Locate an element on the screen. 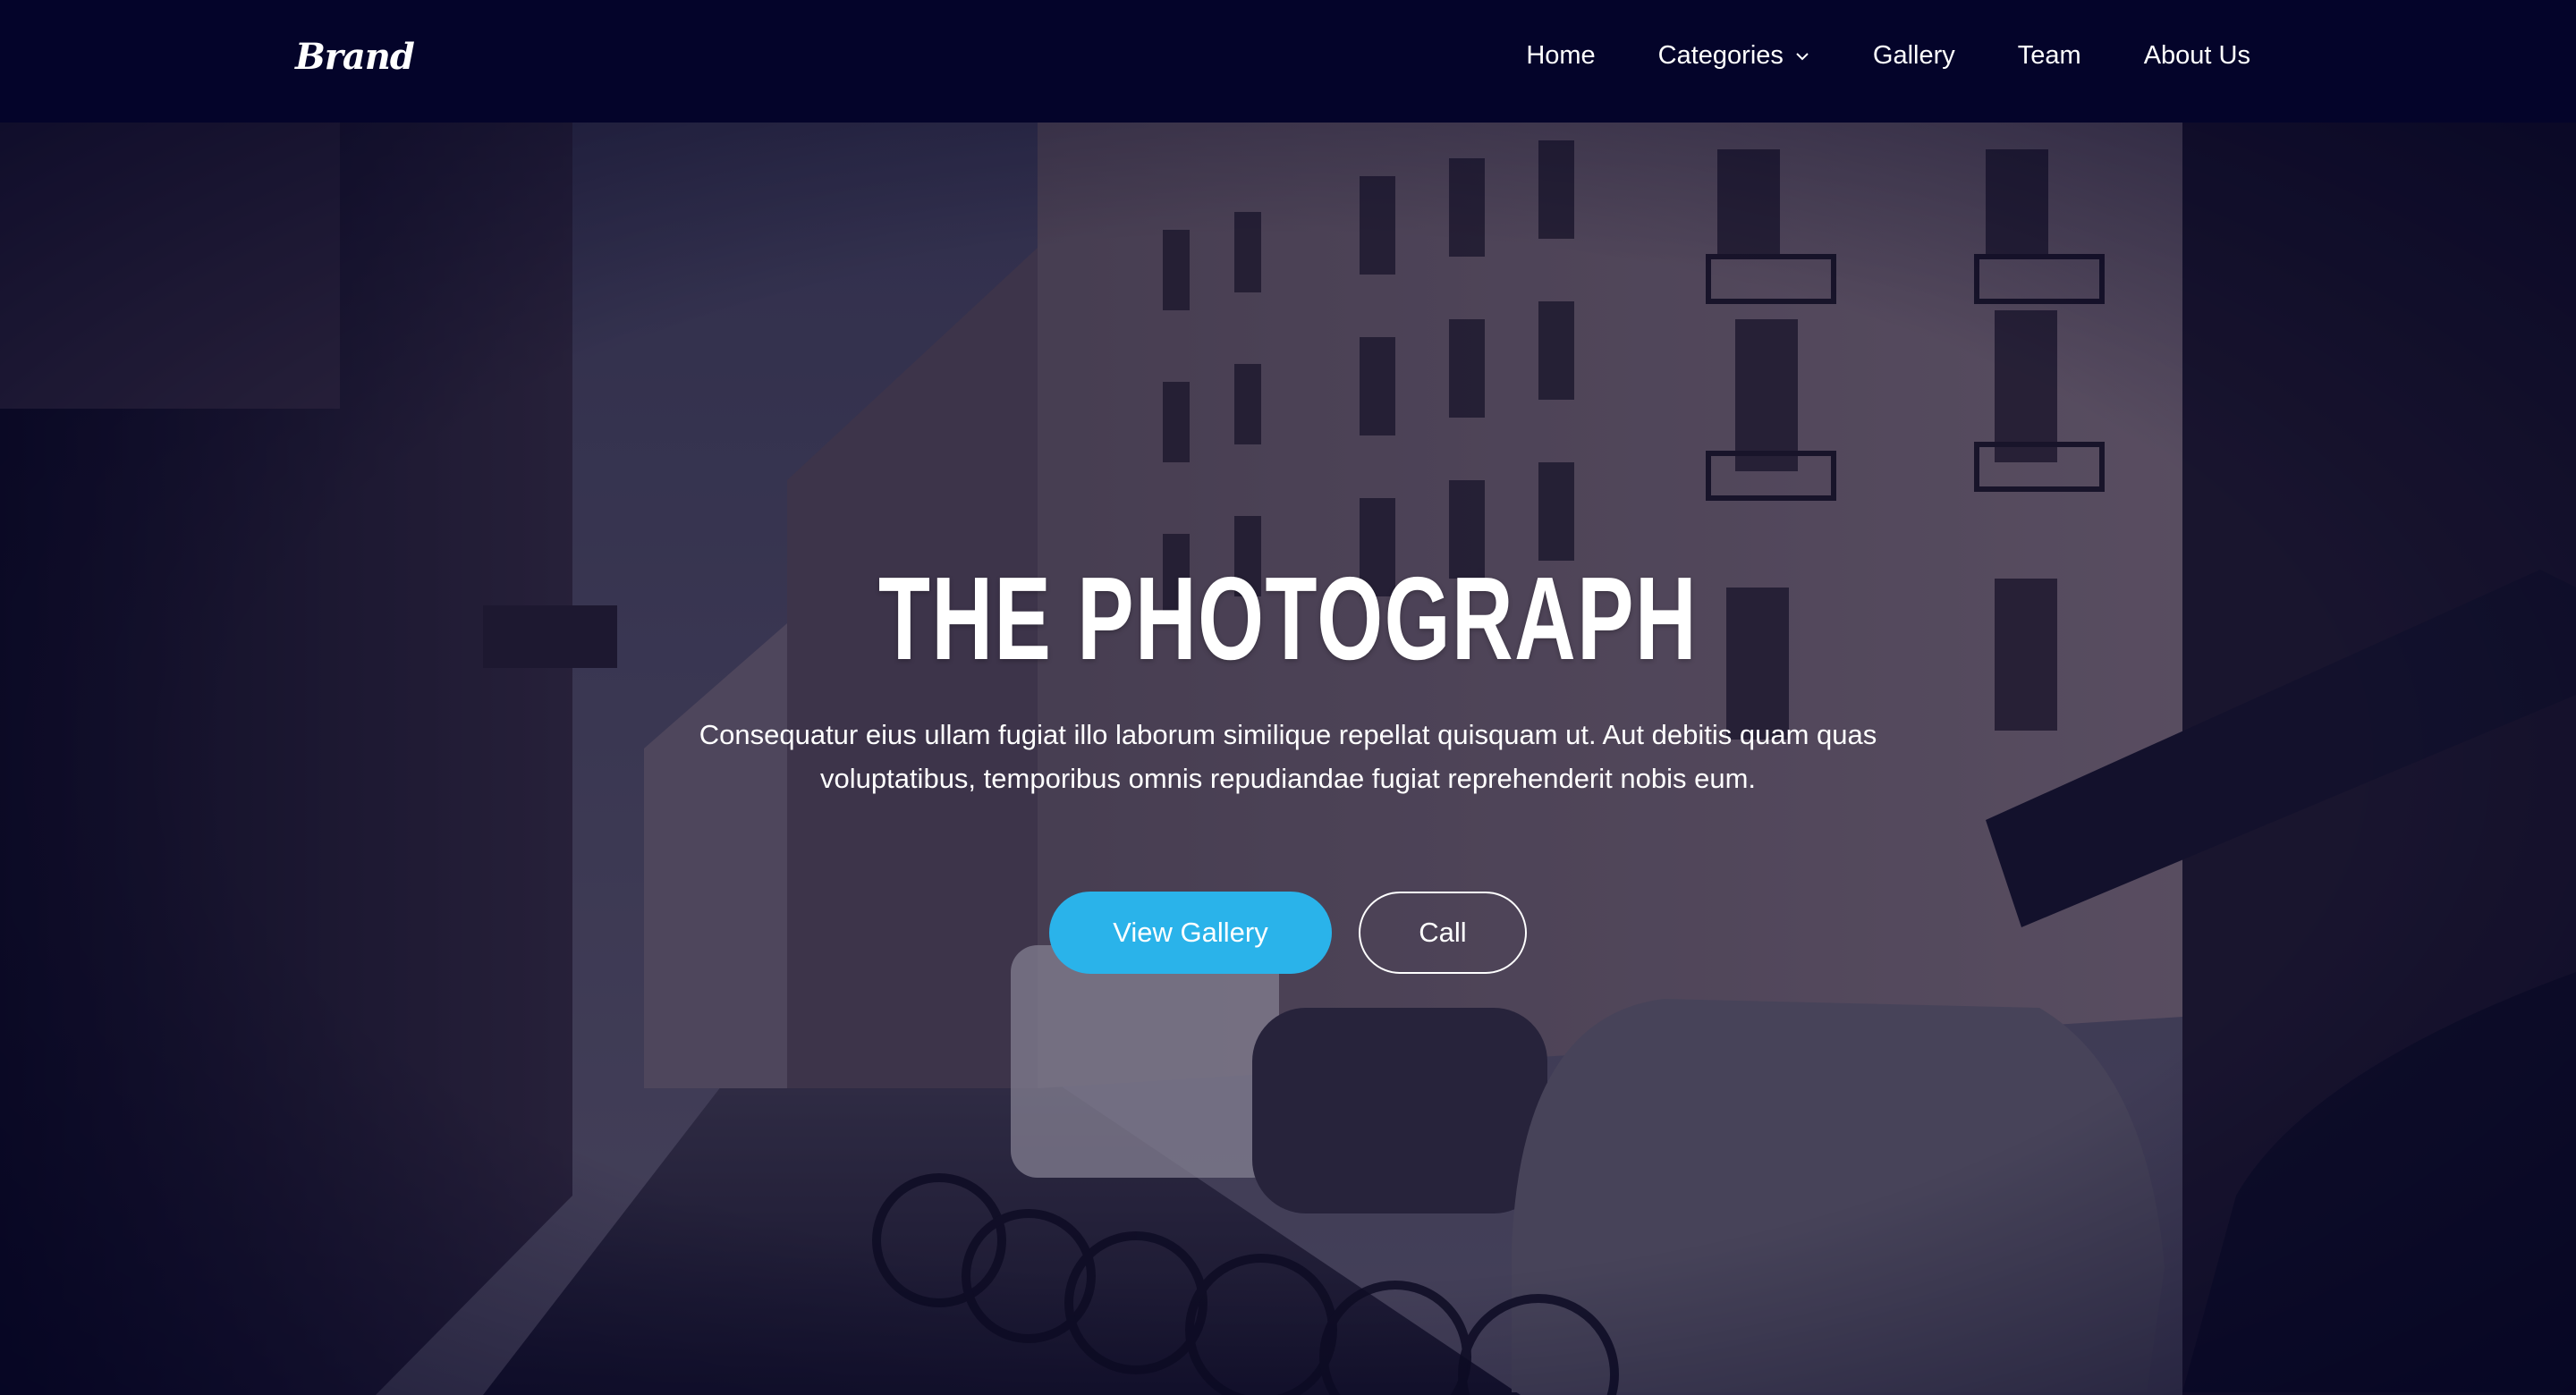 This screenshot has height=1395, width=2576. nav-item-gallery: Gallery is located at coordinates (1914, 56).